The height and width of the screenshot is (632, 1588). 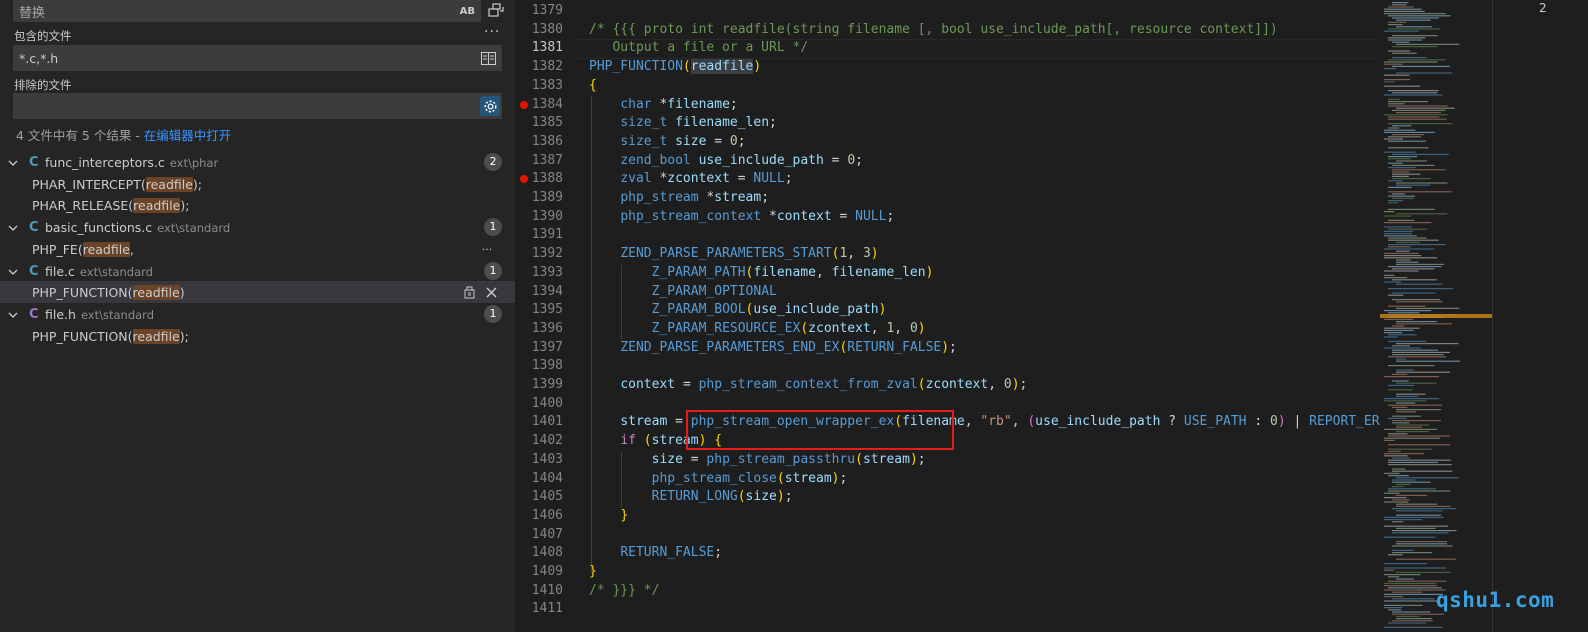 I want to click on line-number: 1383, so click(x=539, y=86).